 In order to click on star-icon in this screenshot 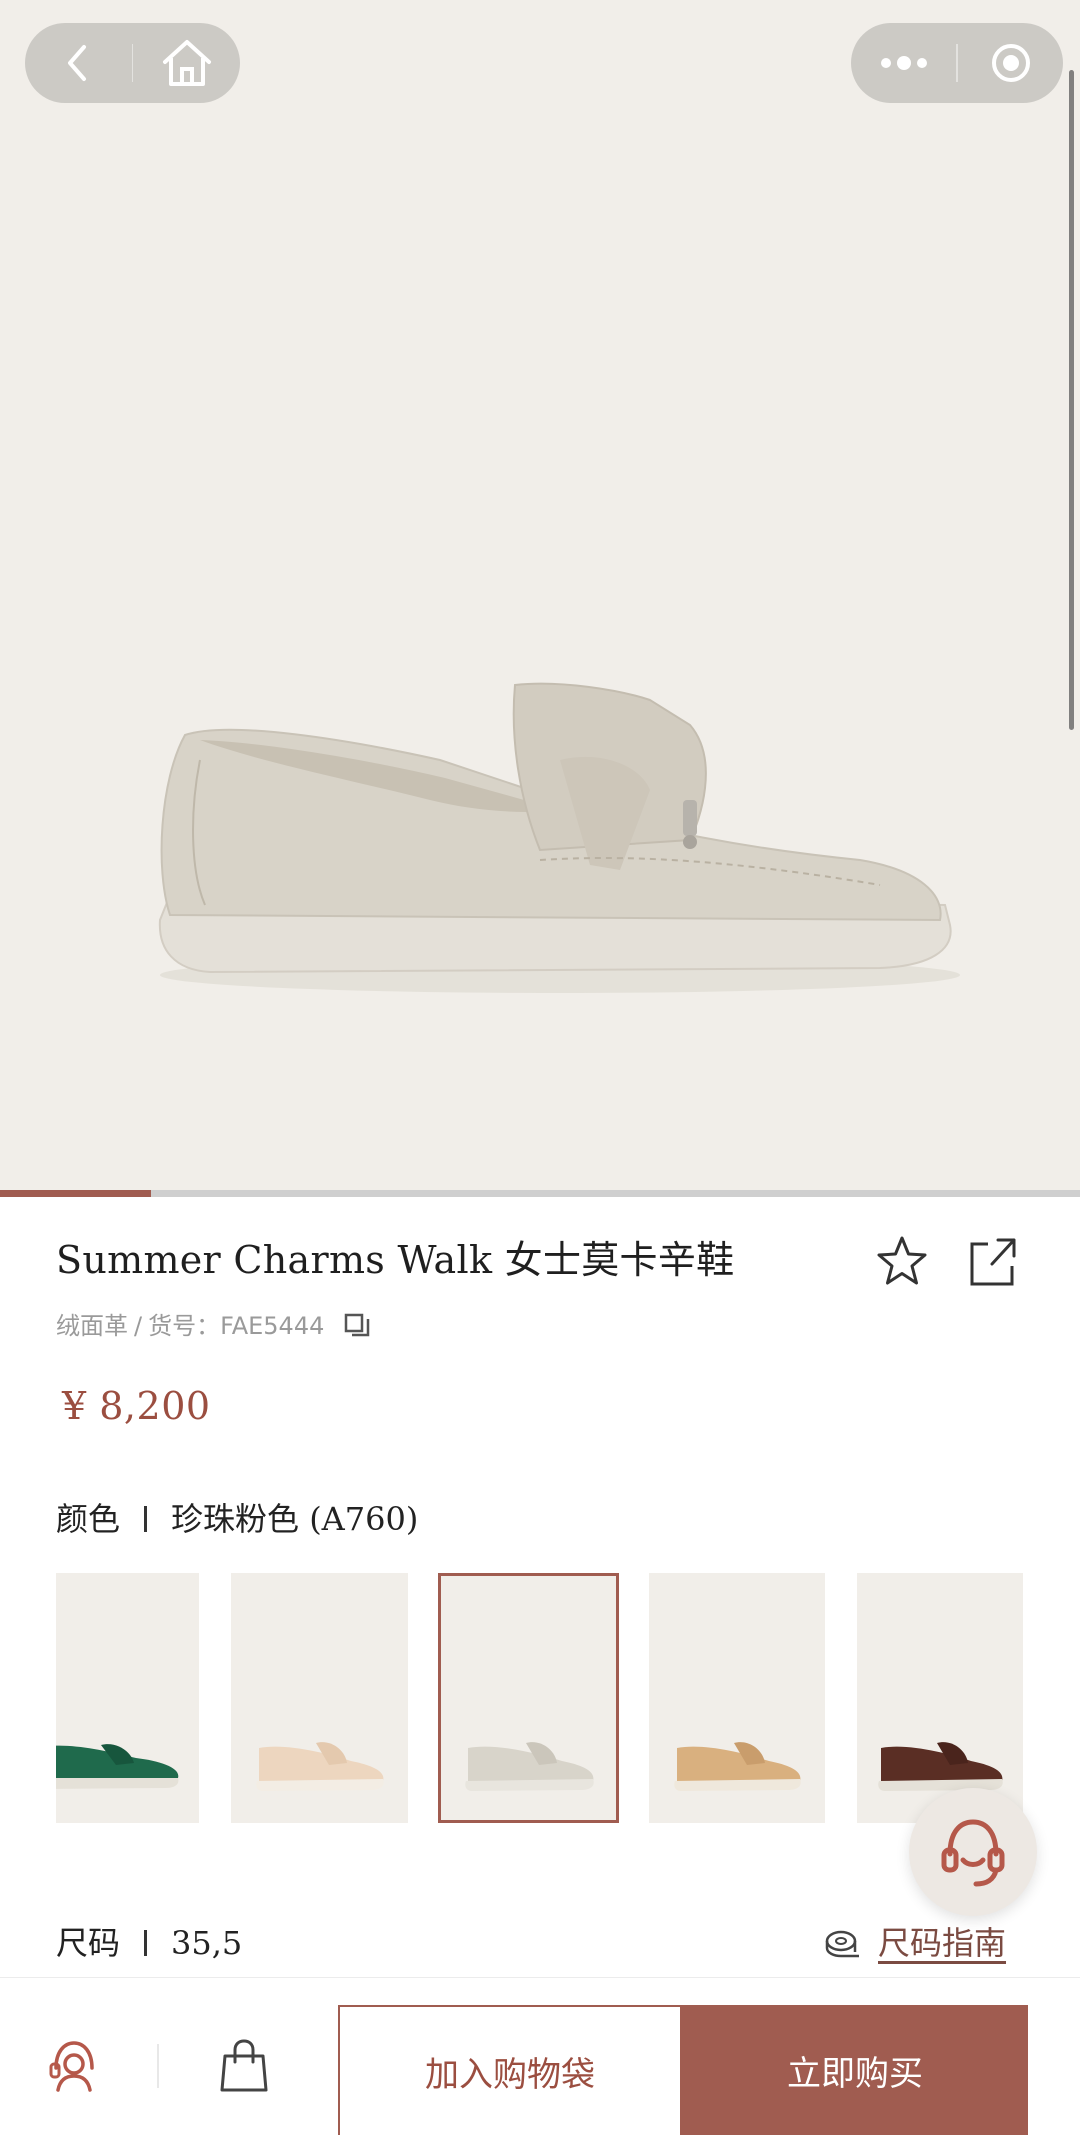, I will do `click(902, 1260)`.